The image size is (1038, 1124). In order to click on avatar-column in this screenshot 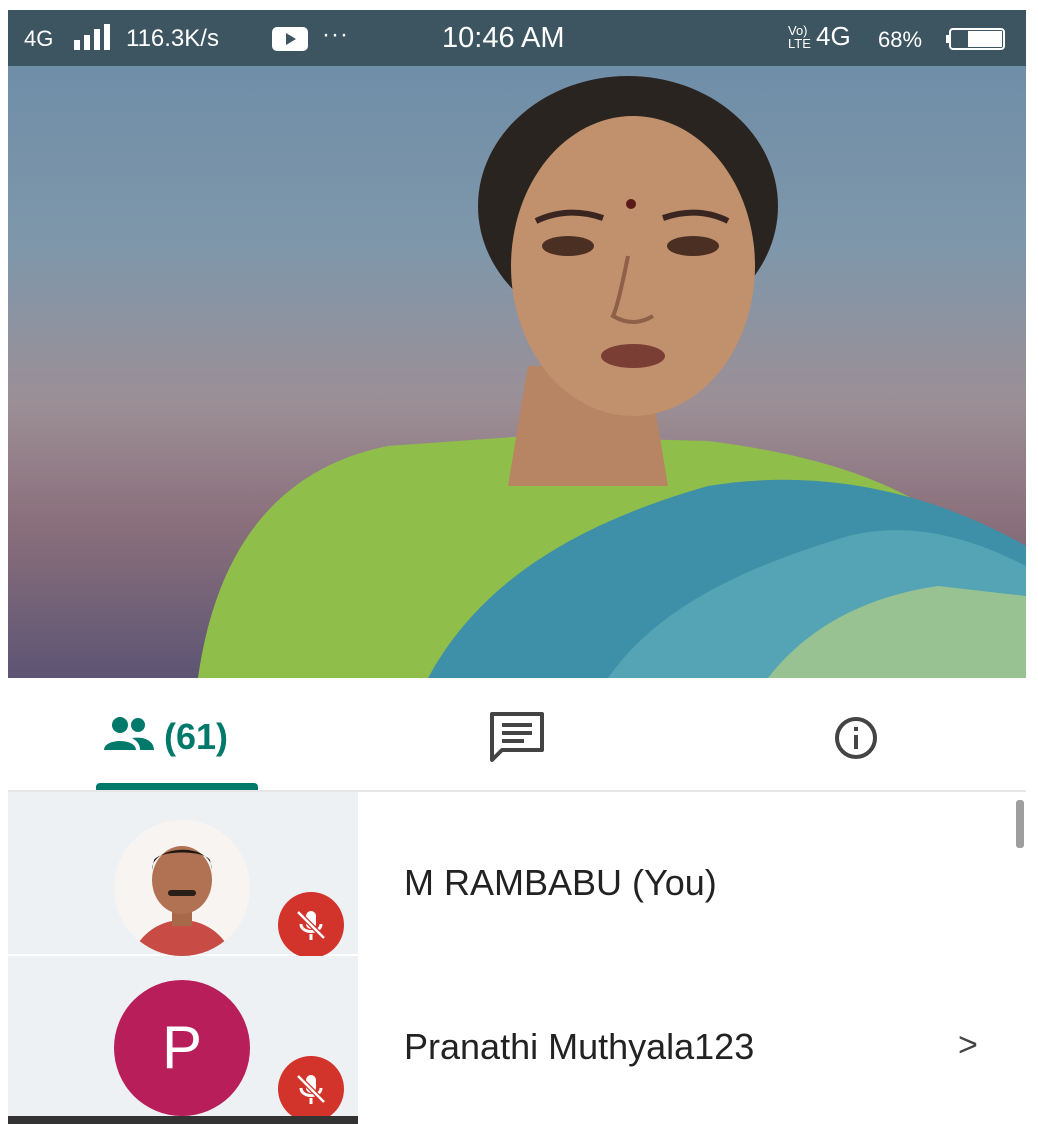, I will do `click(183, 875)`.